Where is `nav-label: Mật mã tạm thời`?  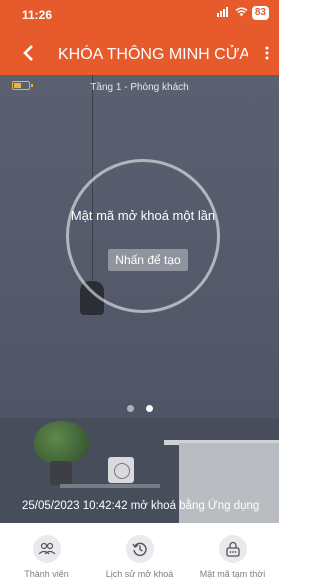
nav-label: Mật mã tạm thời is located at coordinates (232, 574).